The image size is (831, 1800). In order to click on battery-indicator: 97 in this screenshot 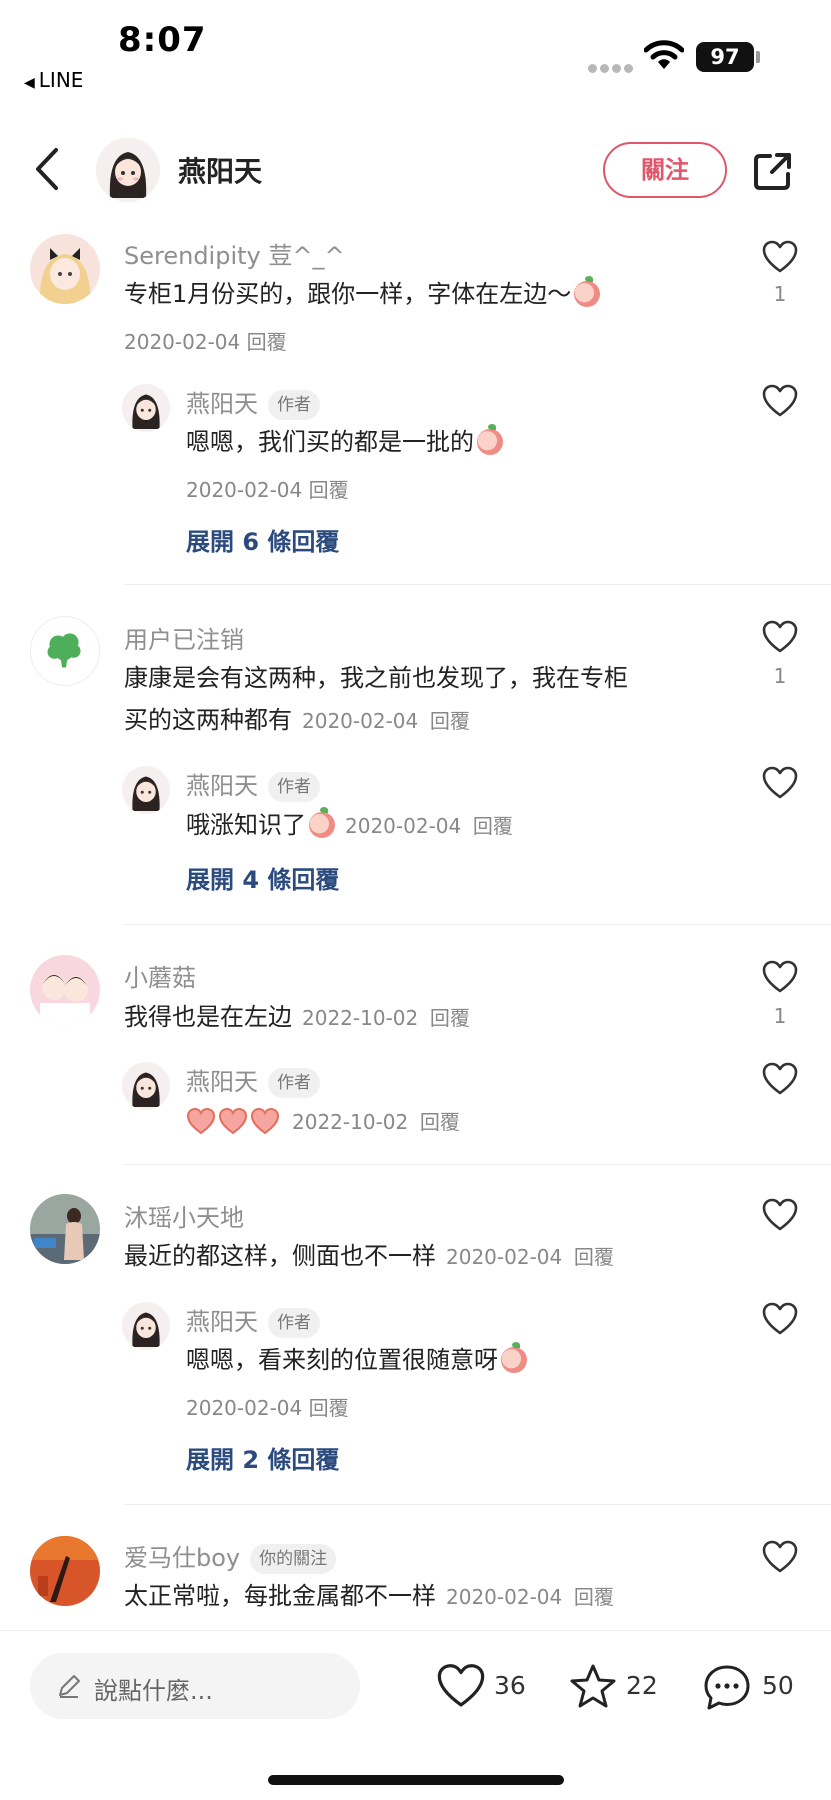, I will do `click(725, 57)`.